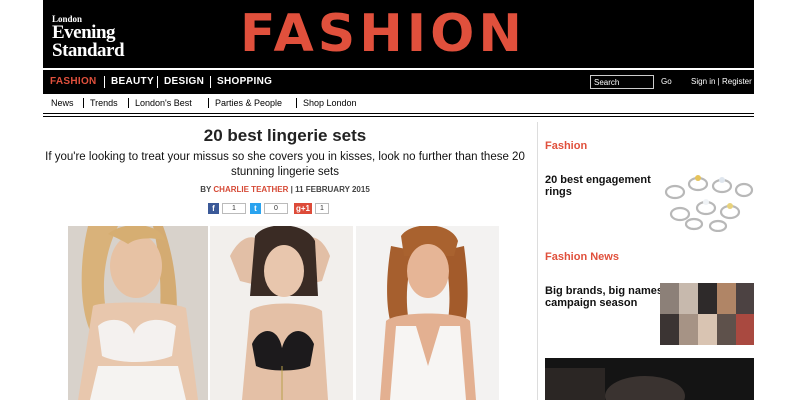  What do you see at coordinates (582, 257) in the screenshot?
I see `sidebar-section-fashion-news: Fashion News` at bounding box center [582, 257].